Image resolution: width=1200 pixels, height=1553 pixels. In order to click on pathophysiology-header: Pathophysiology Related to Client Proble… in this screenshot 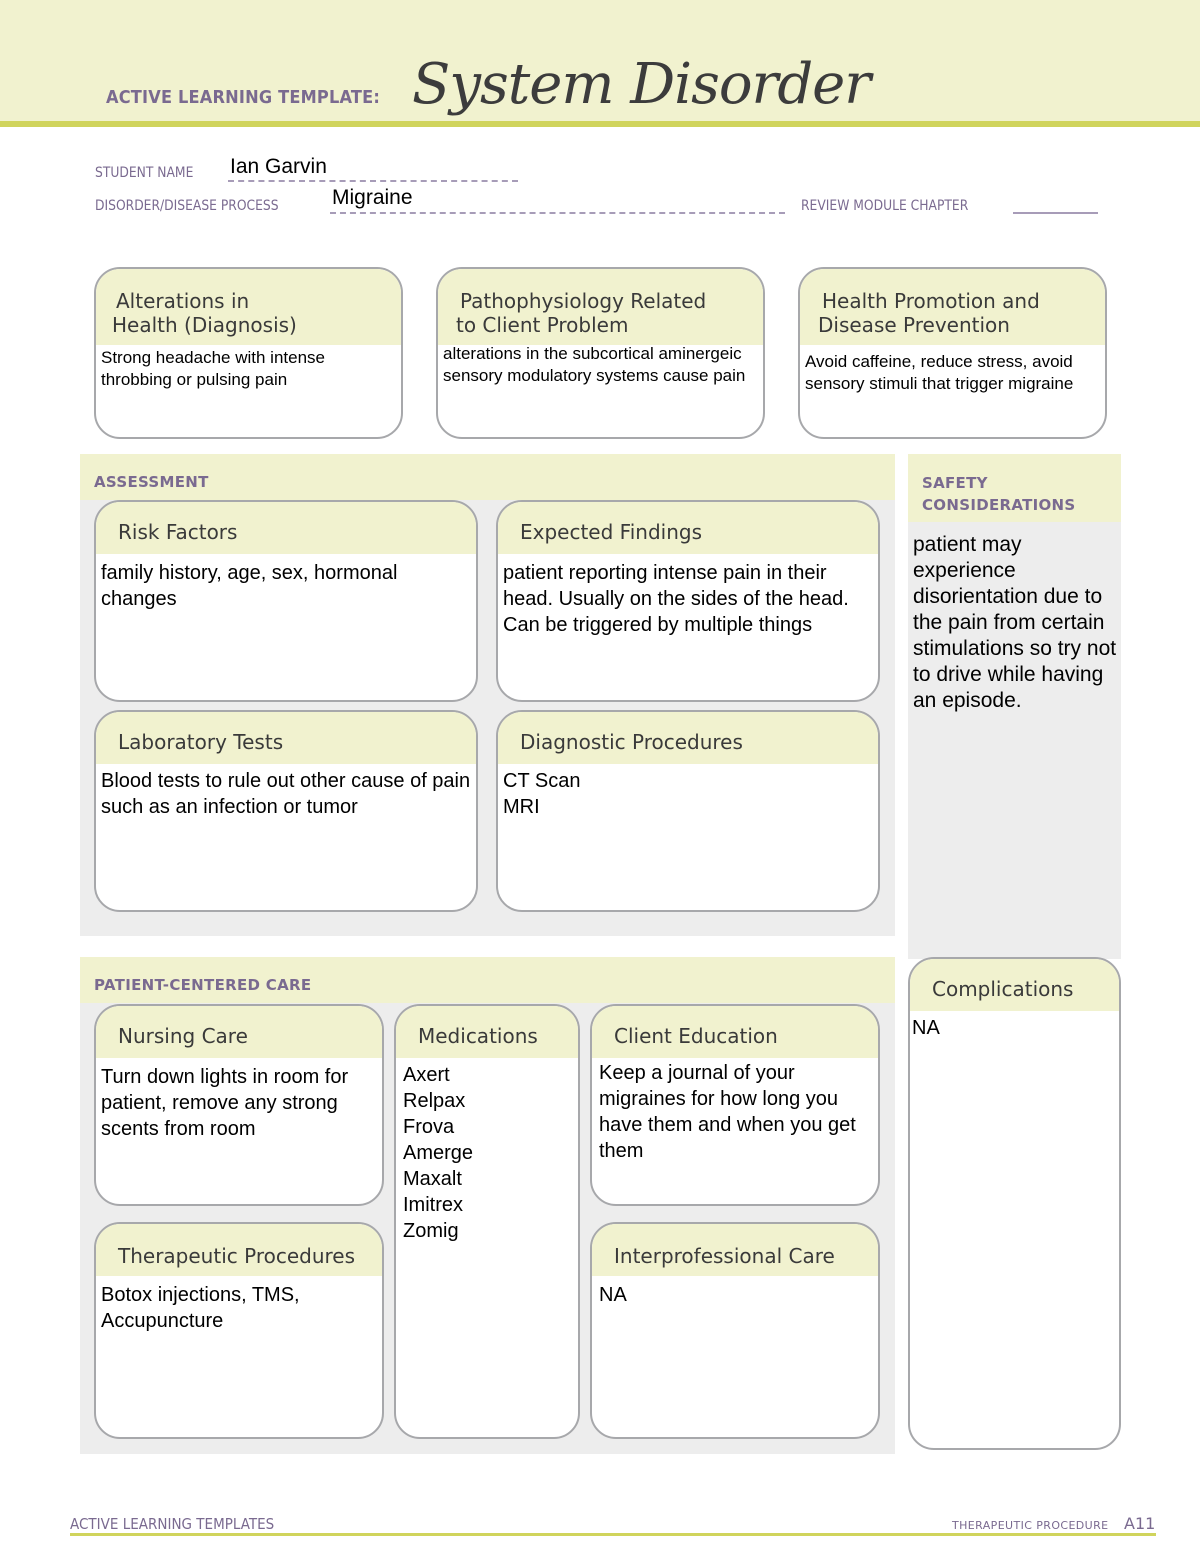, I will do `click(600, 307)`.